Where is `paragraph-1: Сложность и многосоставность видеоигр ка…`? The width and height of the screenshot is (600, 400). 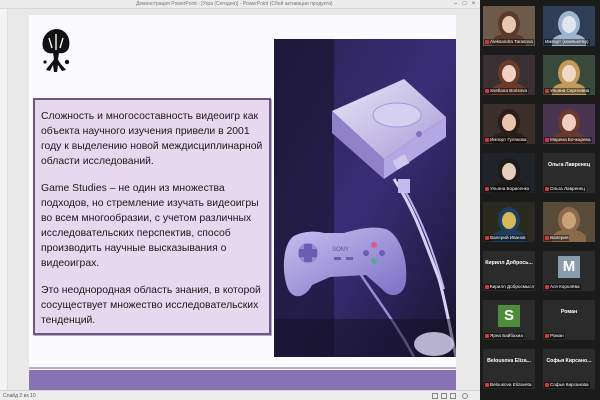 paragraph-1: Сложность и многосоставность видеоигр ка… is located at coordinates (152, 139).